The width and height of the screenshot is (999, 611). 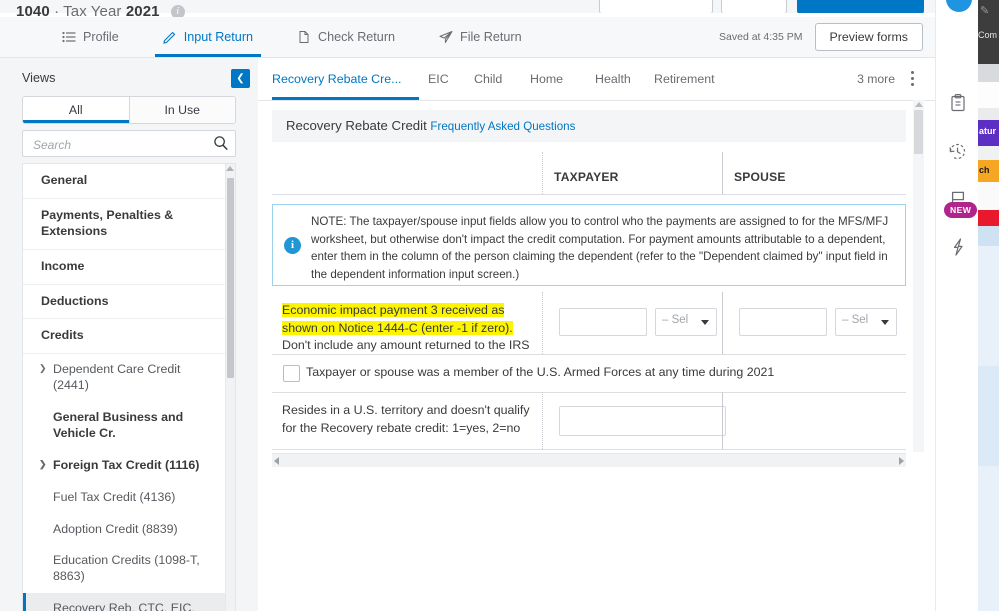 I want to click on territory-input, so click(x=642, y=421).